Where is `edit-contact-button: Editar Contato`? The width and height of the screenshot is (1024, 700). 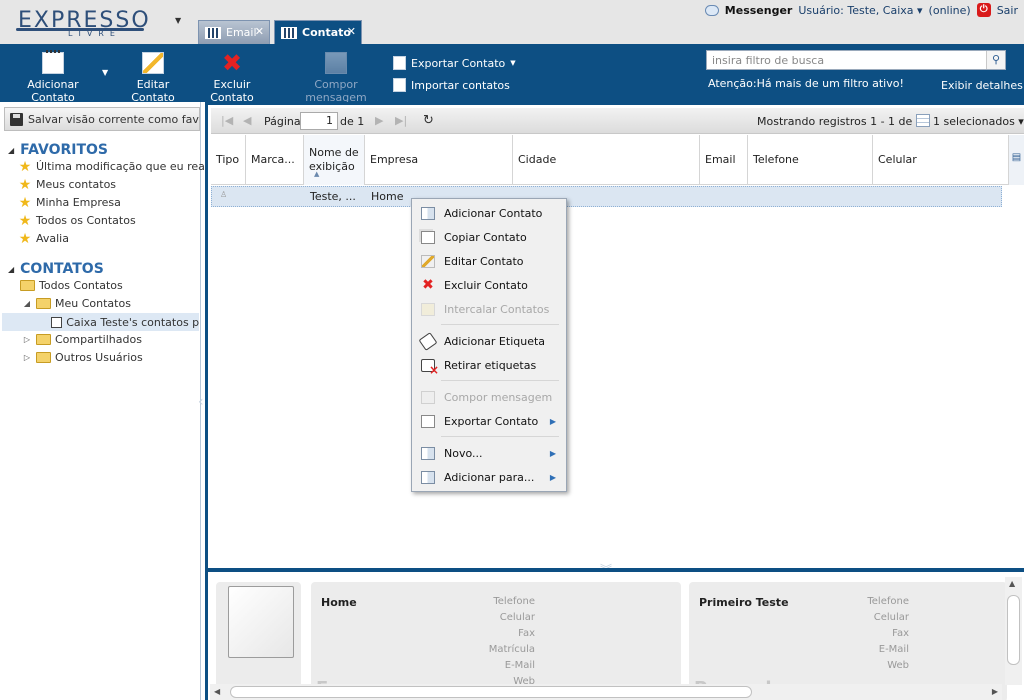 edit-contact-button: Editar Contato is located at coordinates (153, 78).